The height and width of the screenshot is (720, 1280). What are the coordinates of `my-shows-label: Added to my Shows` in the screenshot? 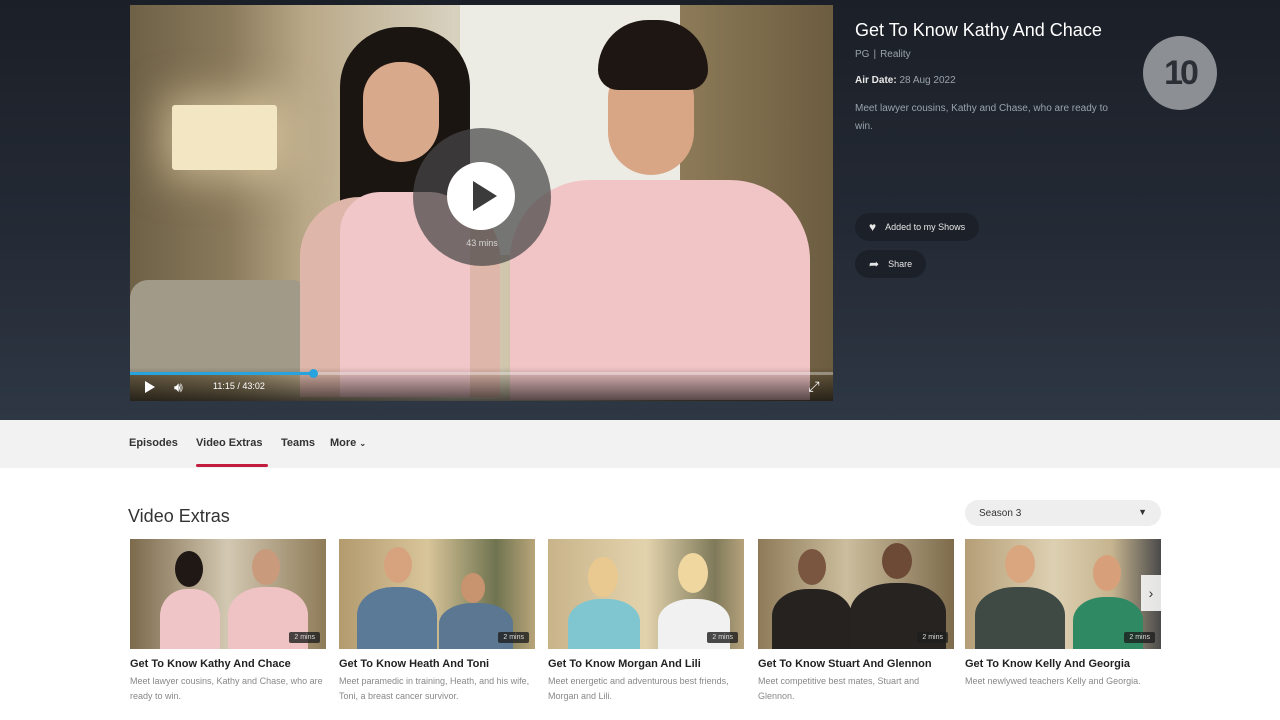 It's located at (925, 227).